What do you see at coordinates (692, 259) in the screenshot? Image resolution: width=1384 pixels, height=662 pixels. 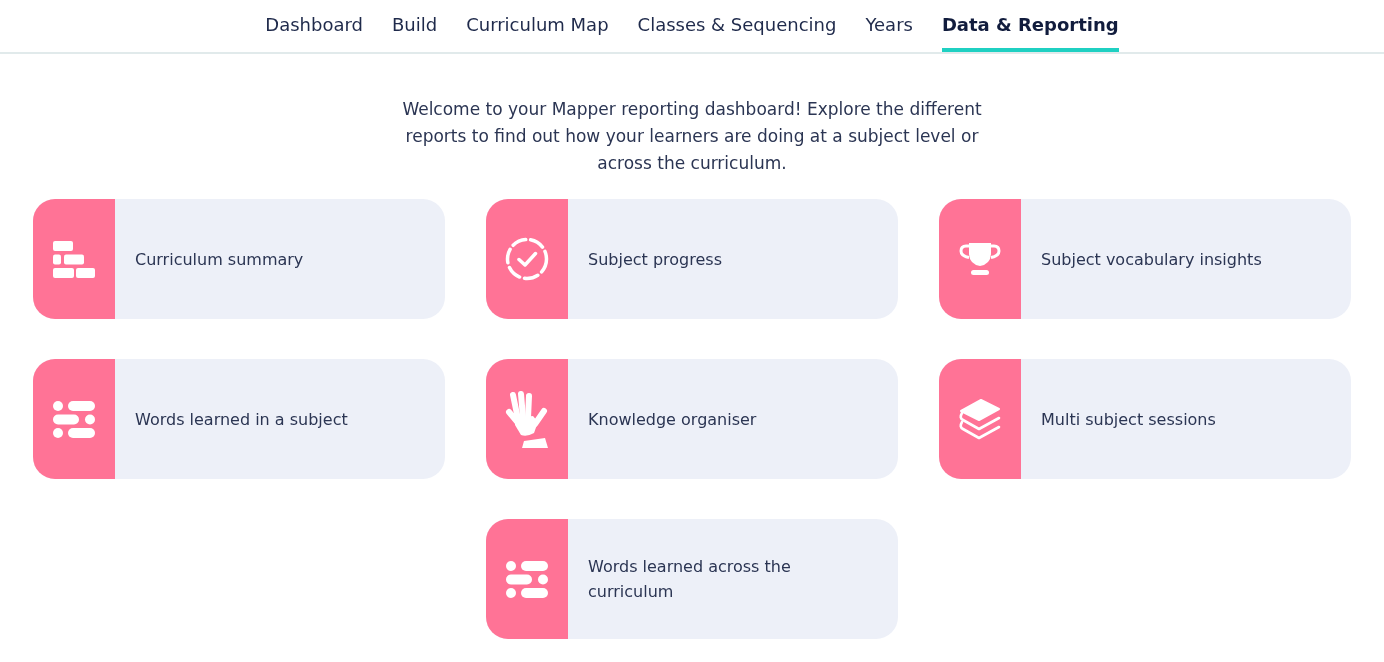 I see `report-card: Subject progress` at bounding box center [692, 259].